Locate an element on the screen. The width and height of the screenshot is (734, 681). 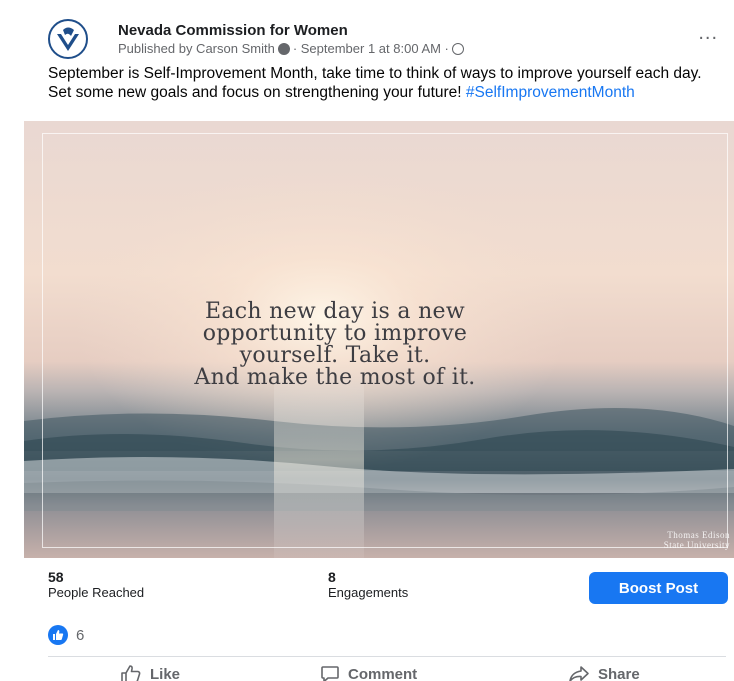
comment-button: Comment is located at coordinates (368, 671).